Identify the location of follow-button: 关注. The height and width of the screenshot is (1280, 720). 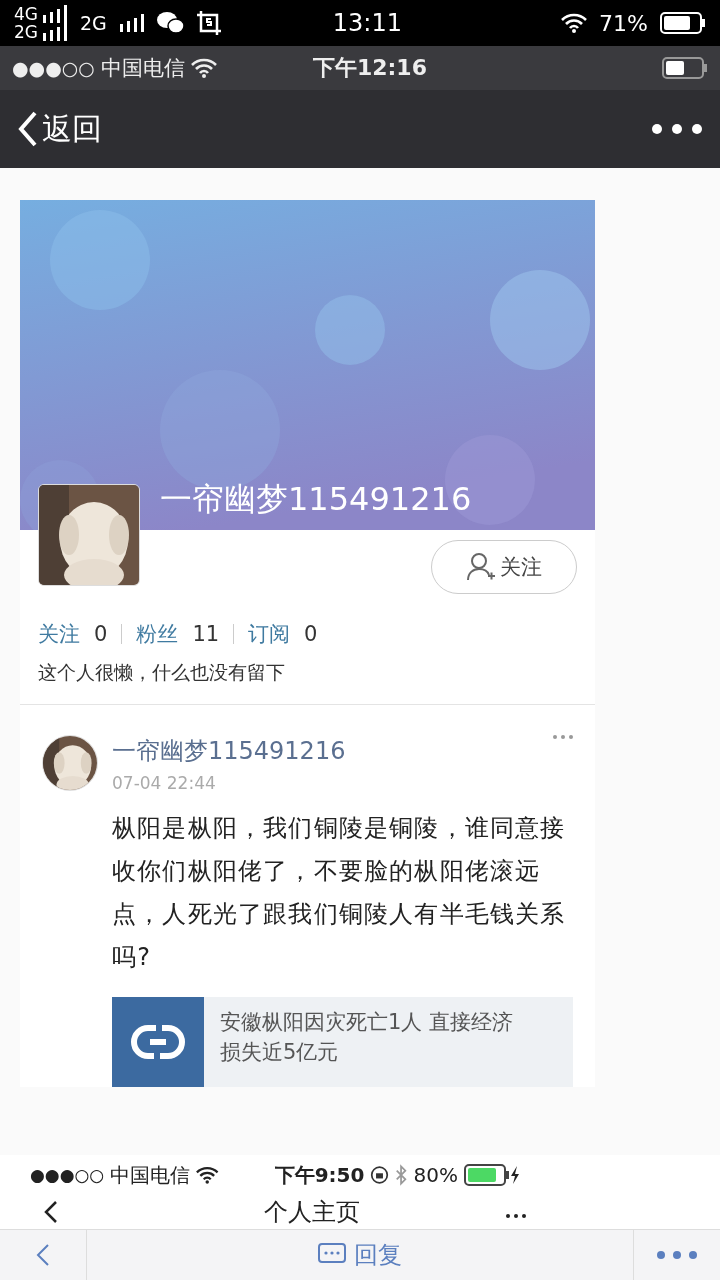
(504, 567).